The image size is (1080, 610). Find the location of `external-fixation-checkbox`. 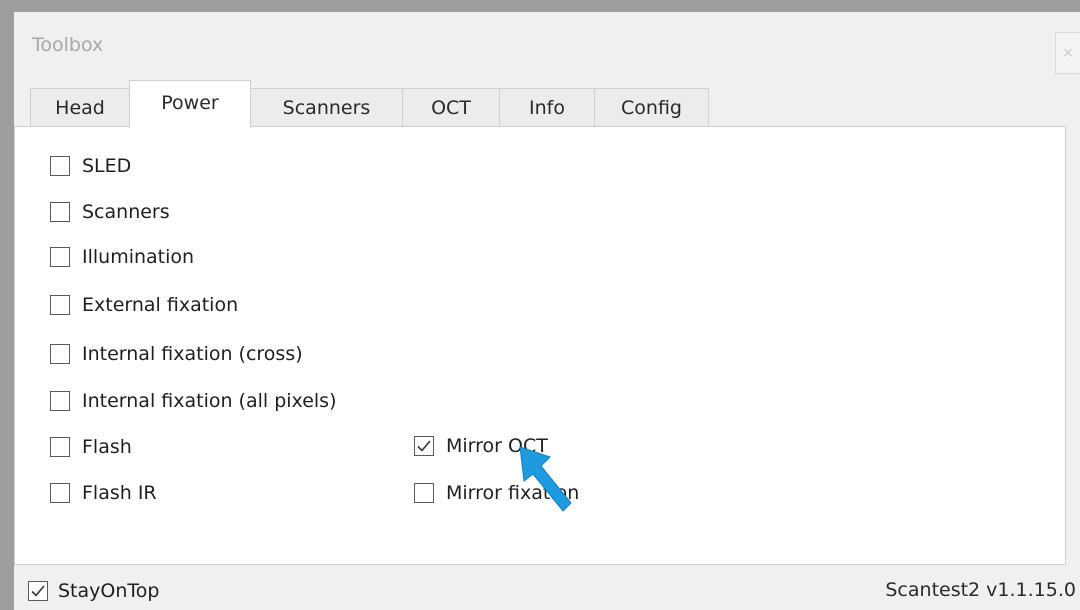

external-fixation-checkbox is located at coordinates (60, 305).